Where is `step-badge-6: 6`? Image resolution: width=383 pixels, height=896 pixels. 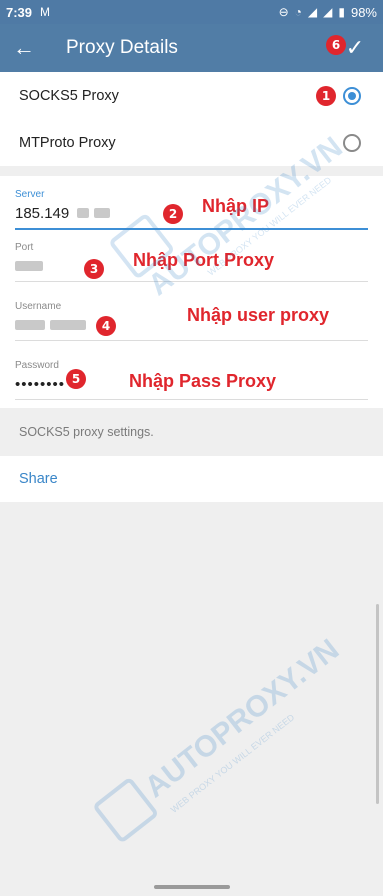 step-badge-6: 6 is located at coordinates (336, 45).